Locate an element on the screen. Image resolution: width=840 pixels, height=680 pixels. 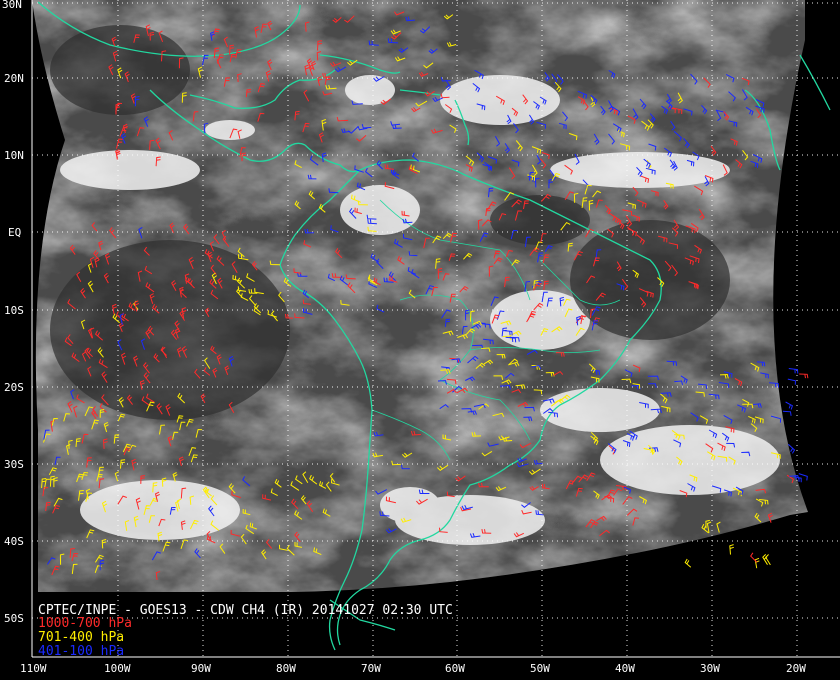
lat-label: 20N is located at coordinates (14, 78).